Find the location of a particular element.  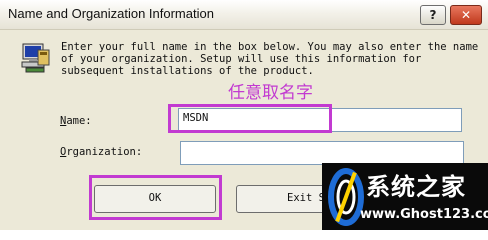

watermark-url: www.Ghost123.com is located at coordinates (424, 214).